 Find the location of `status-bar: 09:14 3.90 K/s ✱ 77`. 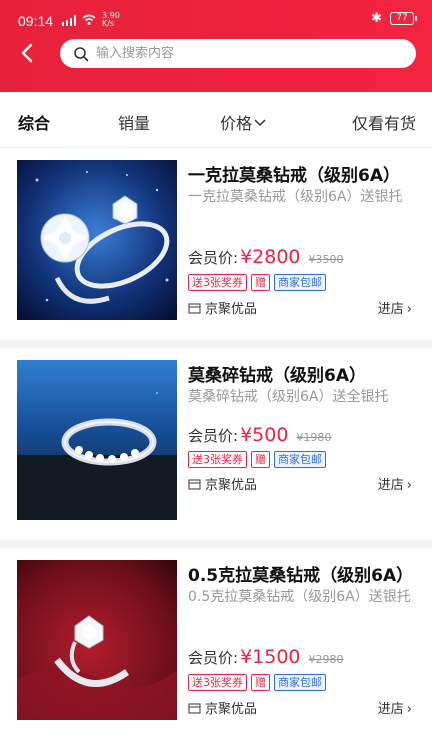

status-bar: 09:14 3.90 K/s ✱ 77 is located at coordinates (216, 19).